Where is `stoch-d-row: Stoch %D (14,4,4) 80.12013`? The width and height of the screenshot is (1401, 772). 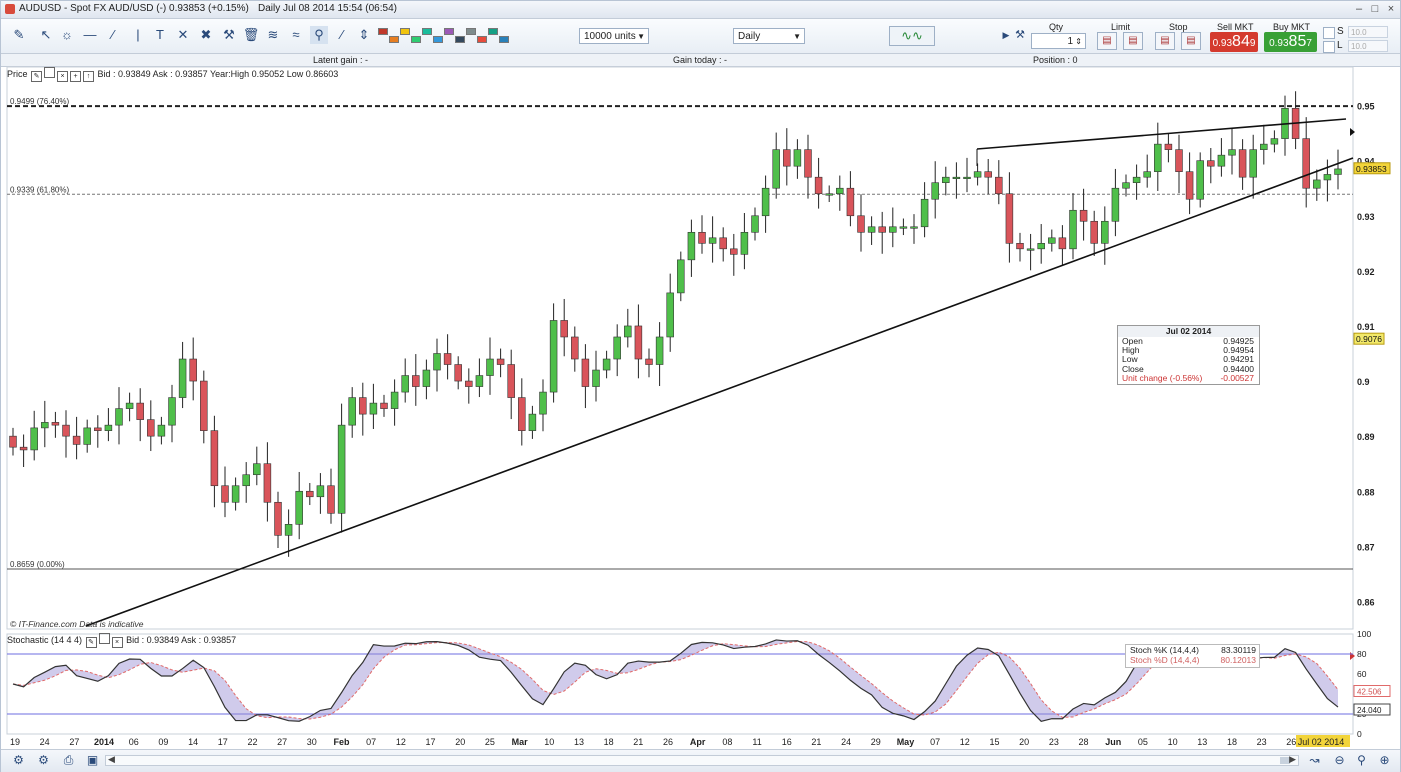 stoch-d-row: Stoch %D (14,4,4) 80.12013 is located at coordinates (1192, 660).